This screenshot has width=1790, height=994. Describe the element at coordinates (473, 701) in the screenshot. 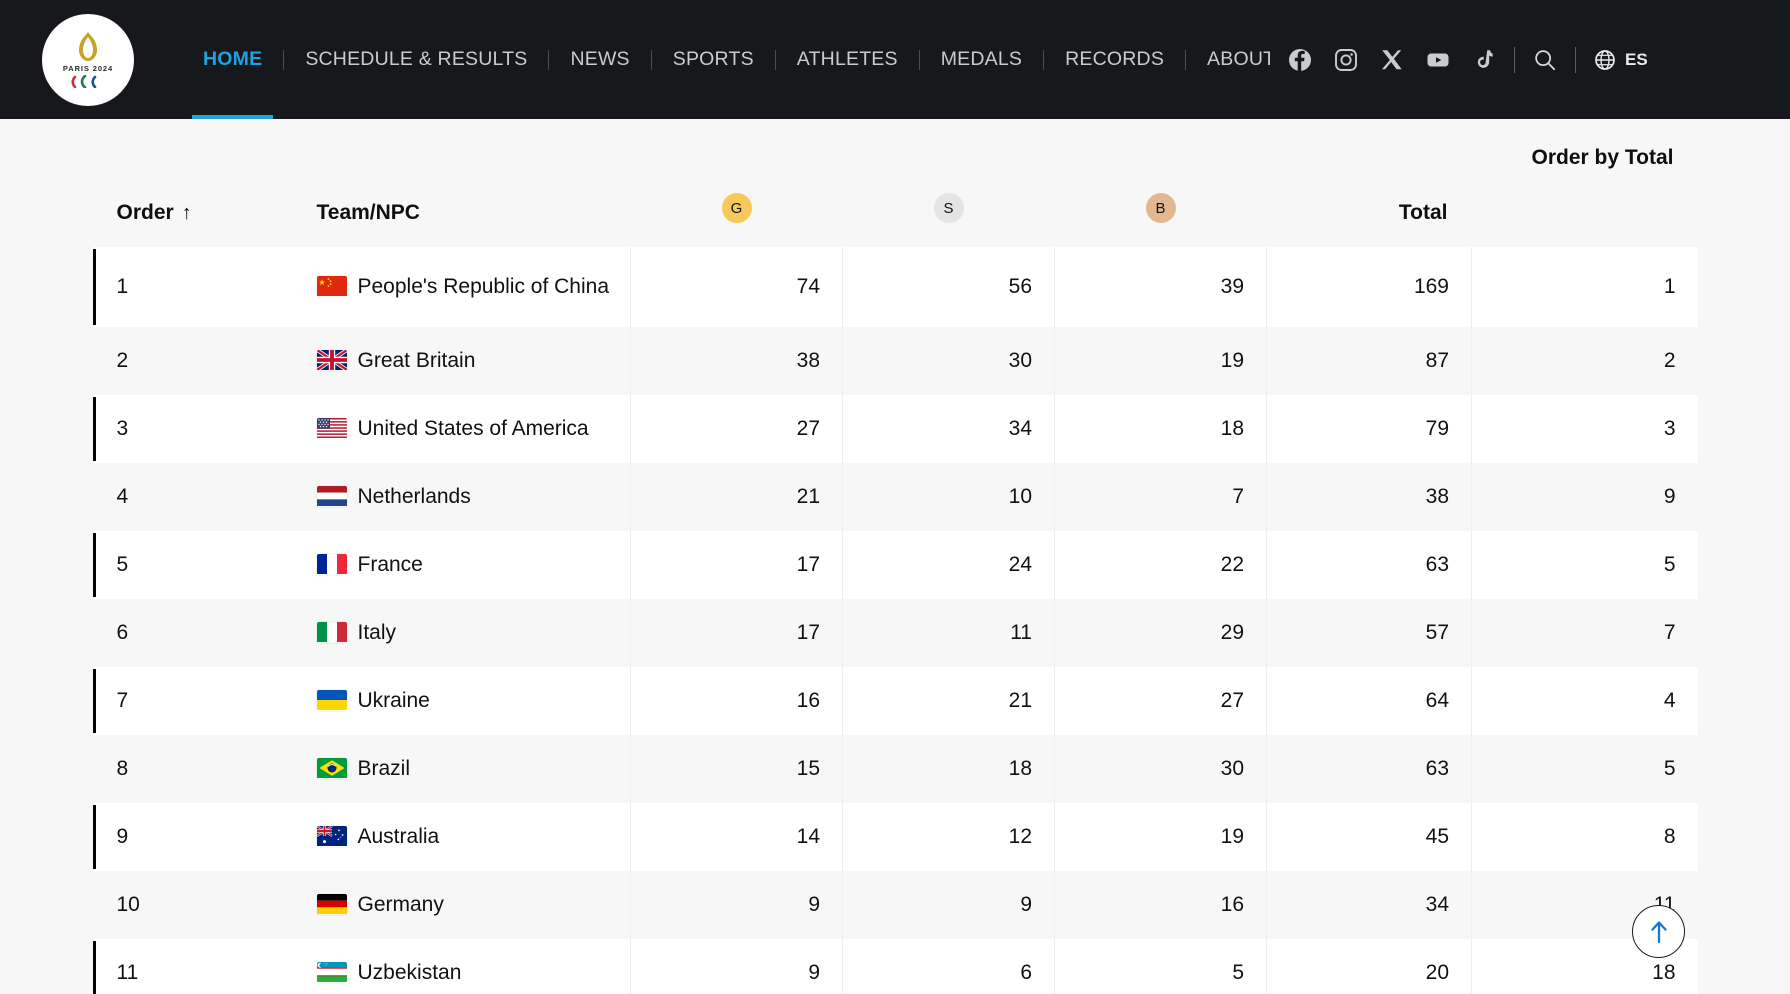

I see `cell-team: Ukraine` at that location.